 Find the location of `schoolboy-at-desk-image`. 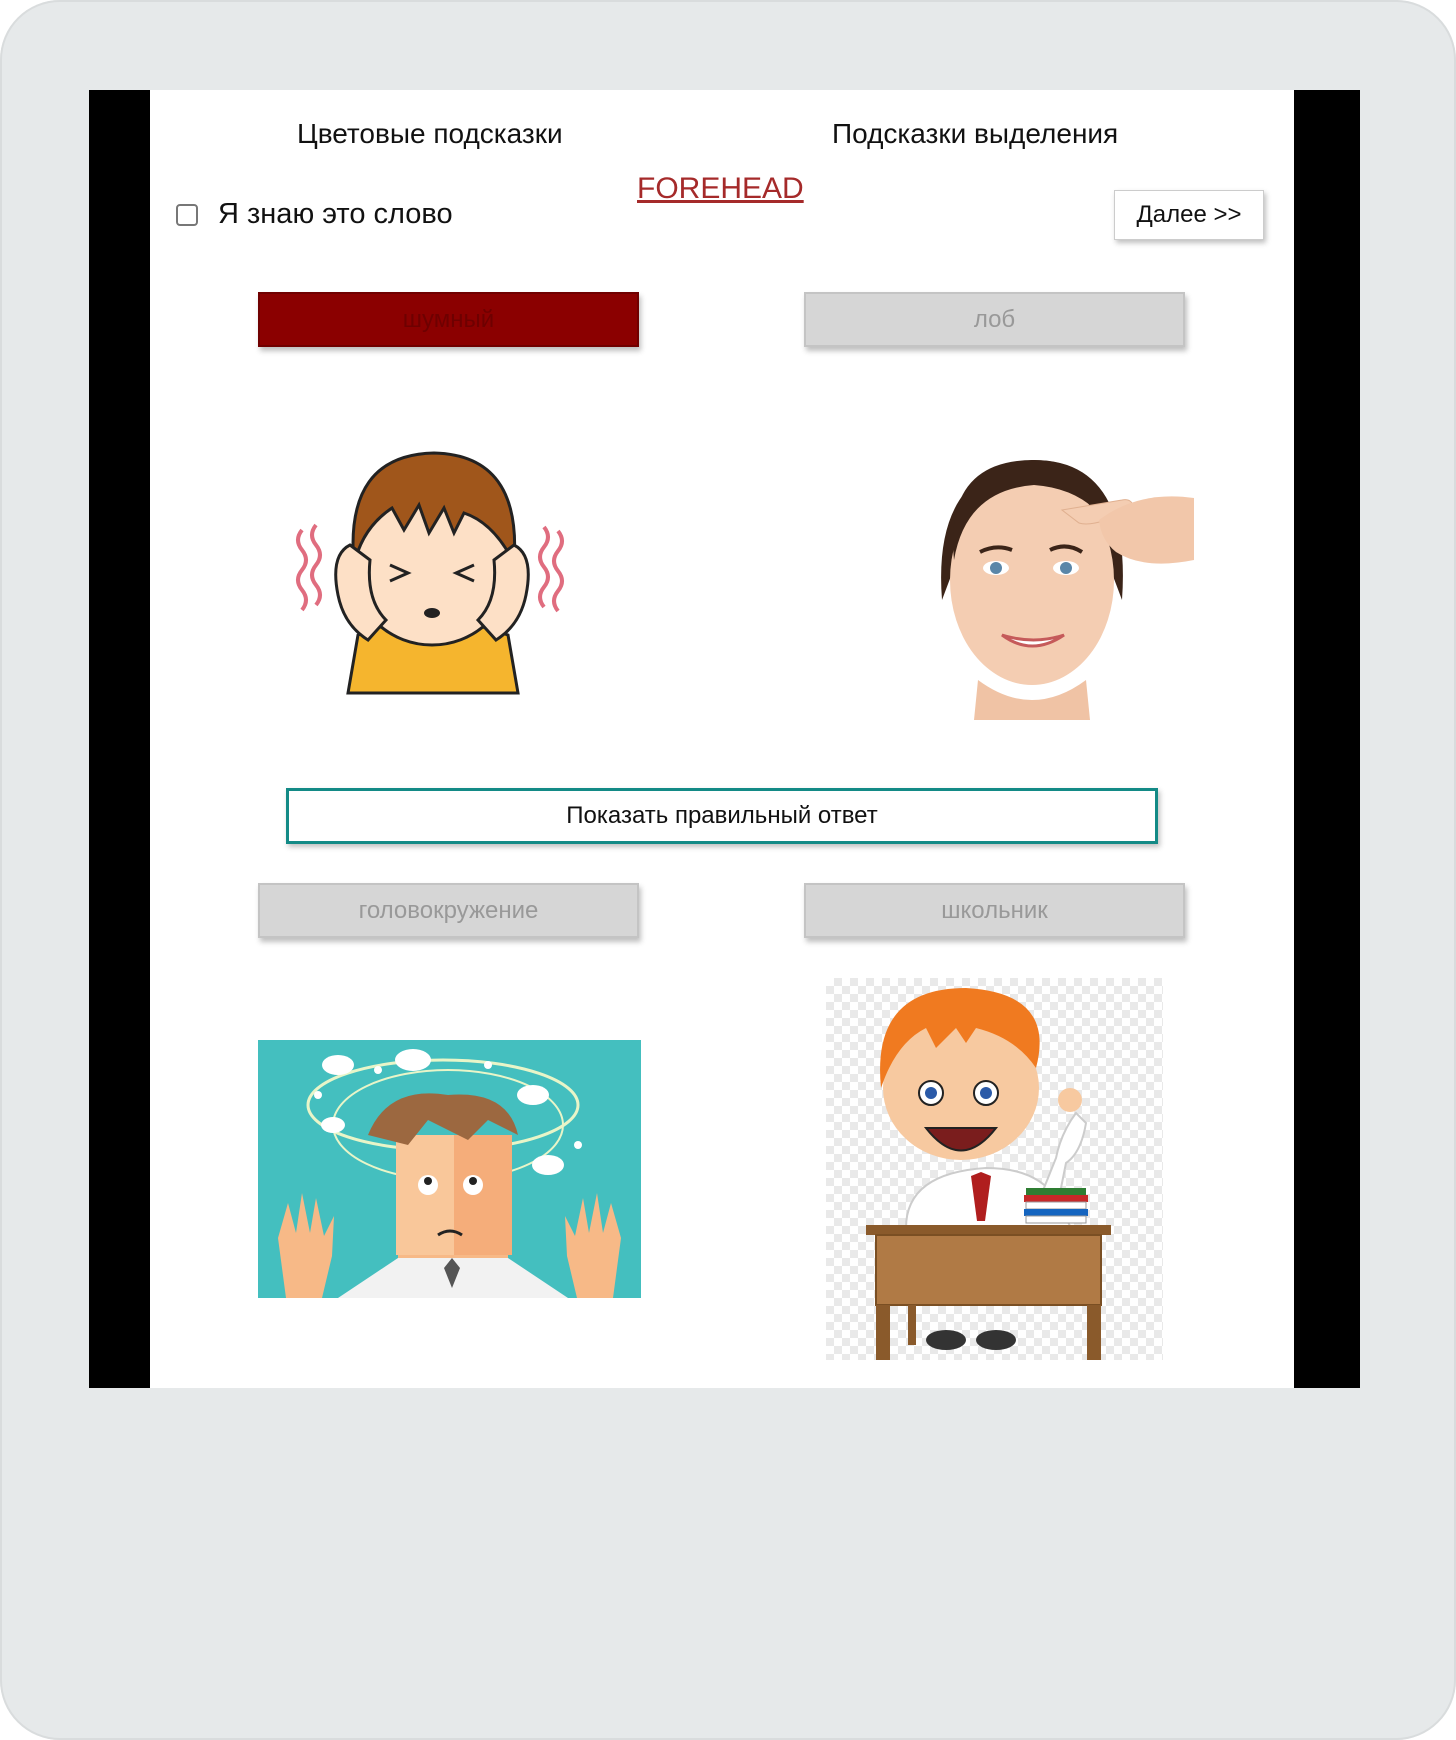

schoolboy-at-desk-image is located at coordinates (994, 1169).